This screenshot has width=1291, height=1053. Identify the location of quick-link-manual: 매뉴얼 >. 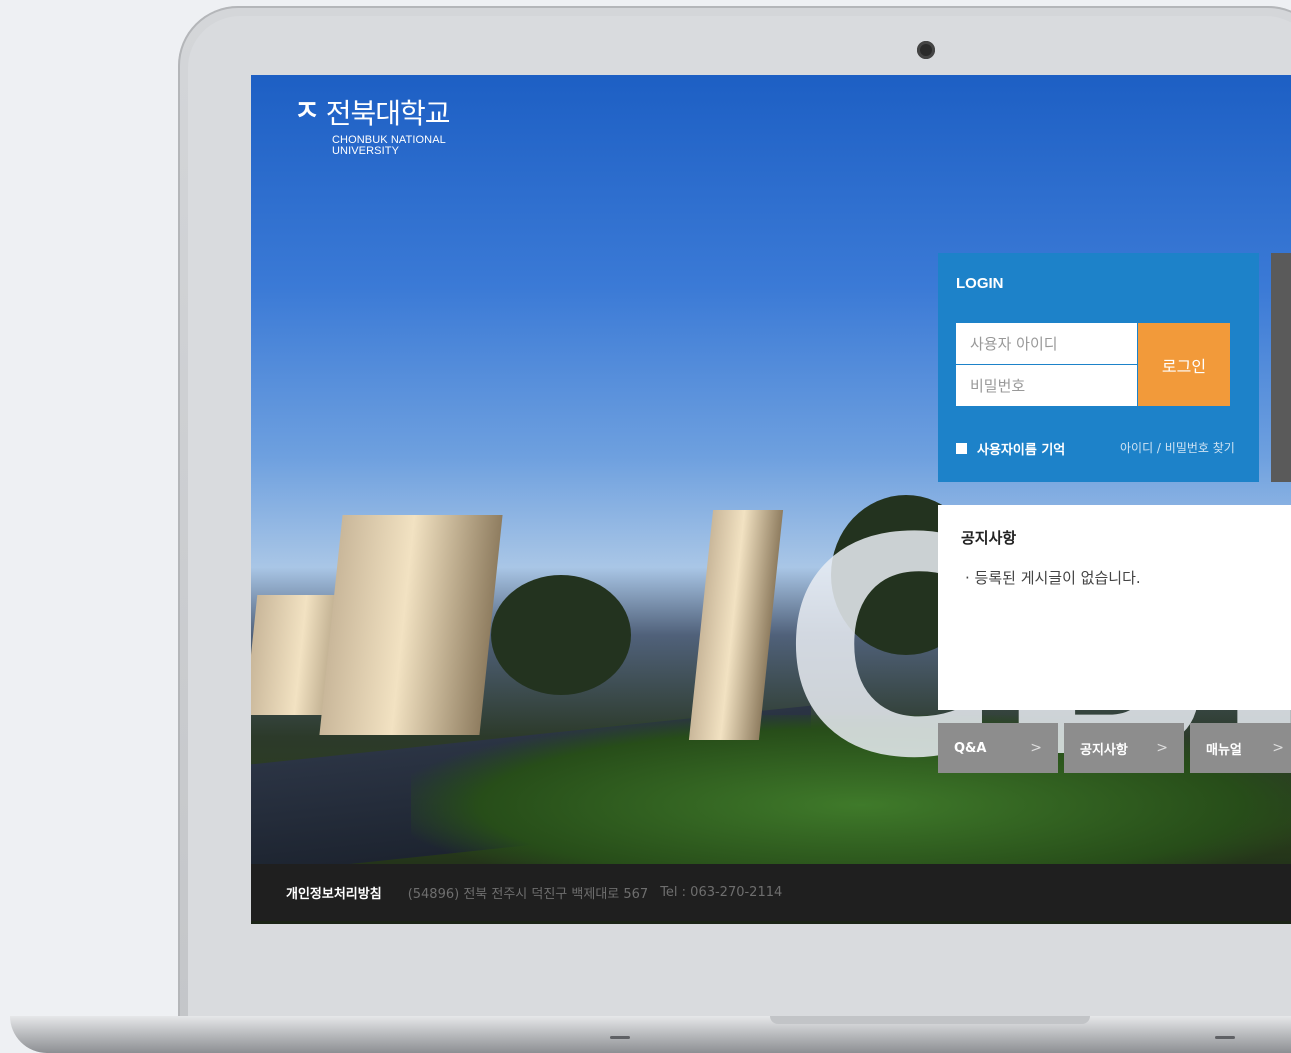
(1240, 748).